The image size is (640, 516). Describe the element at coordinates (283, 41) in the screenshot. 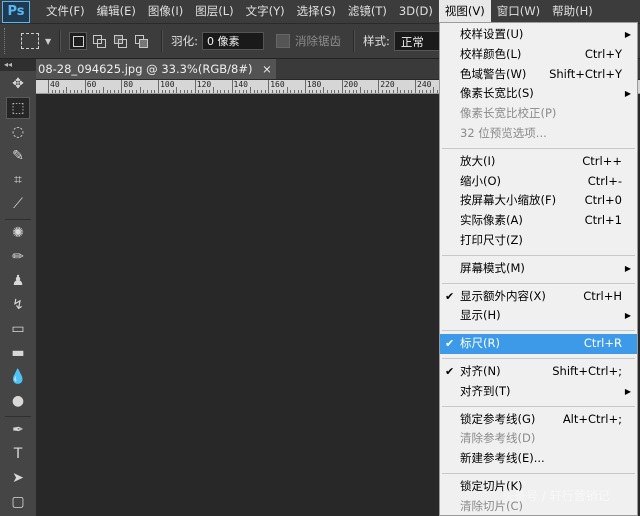

I see `antialias-checkbox` at that location.